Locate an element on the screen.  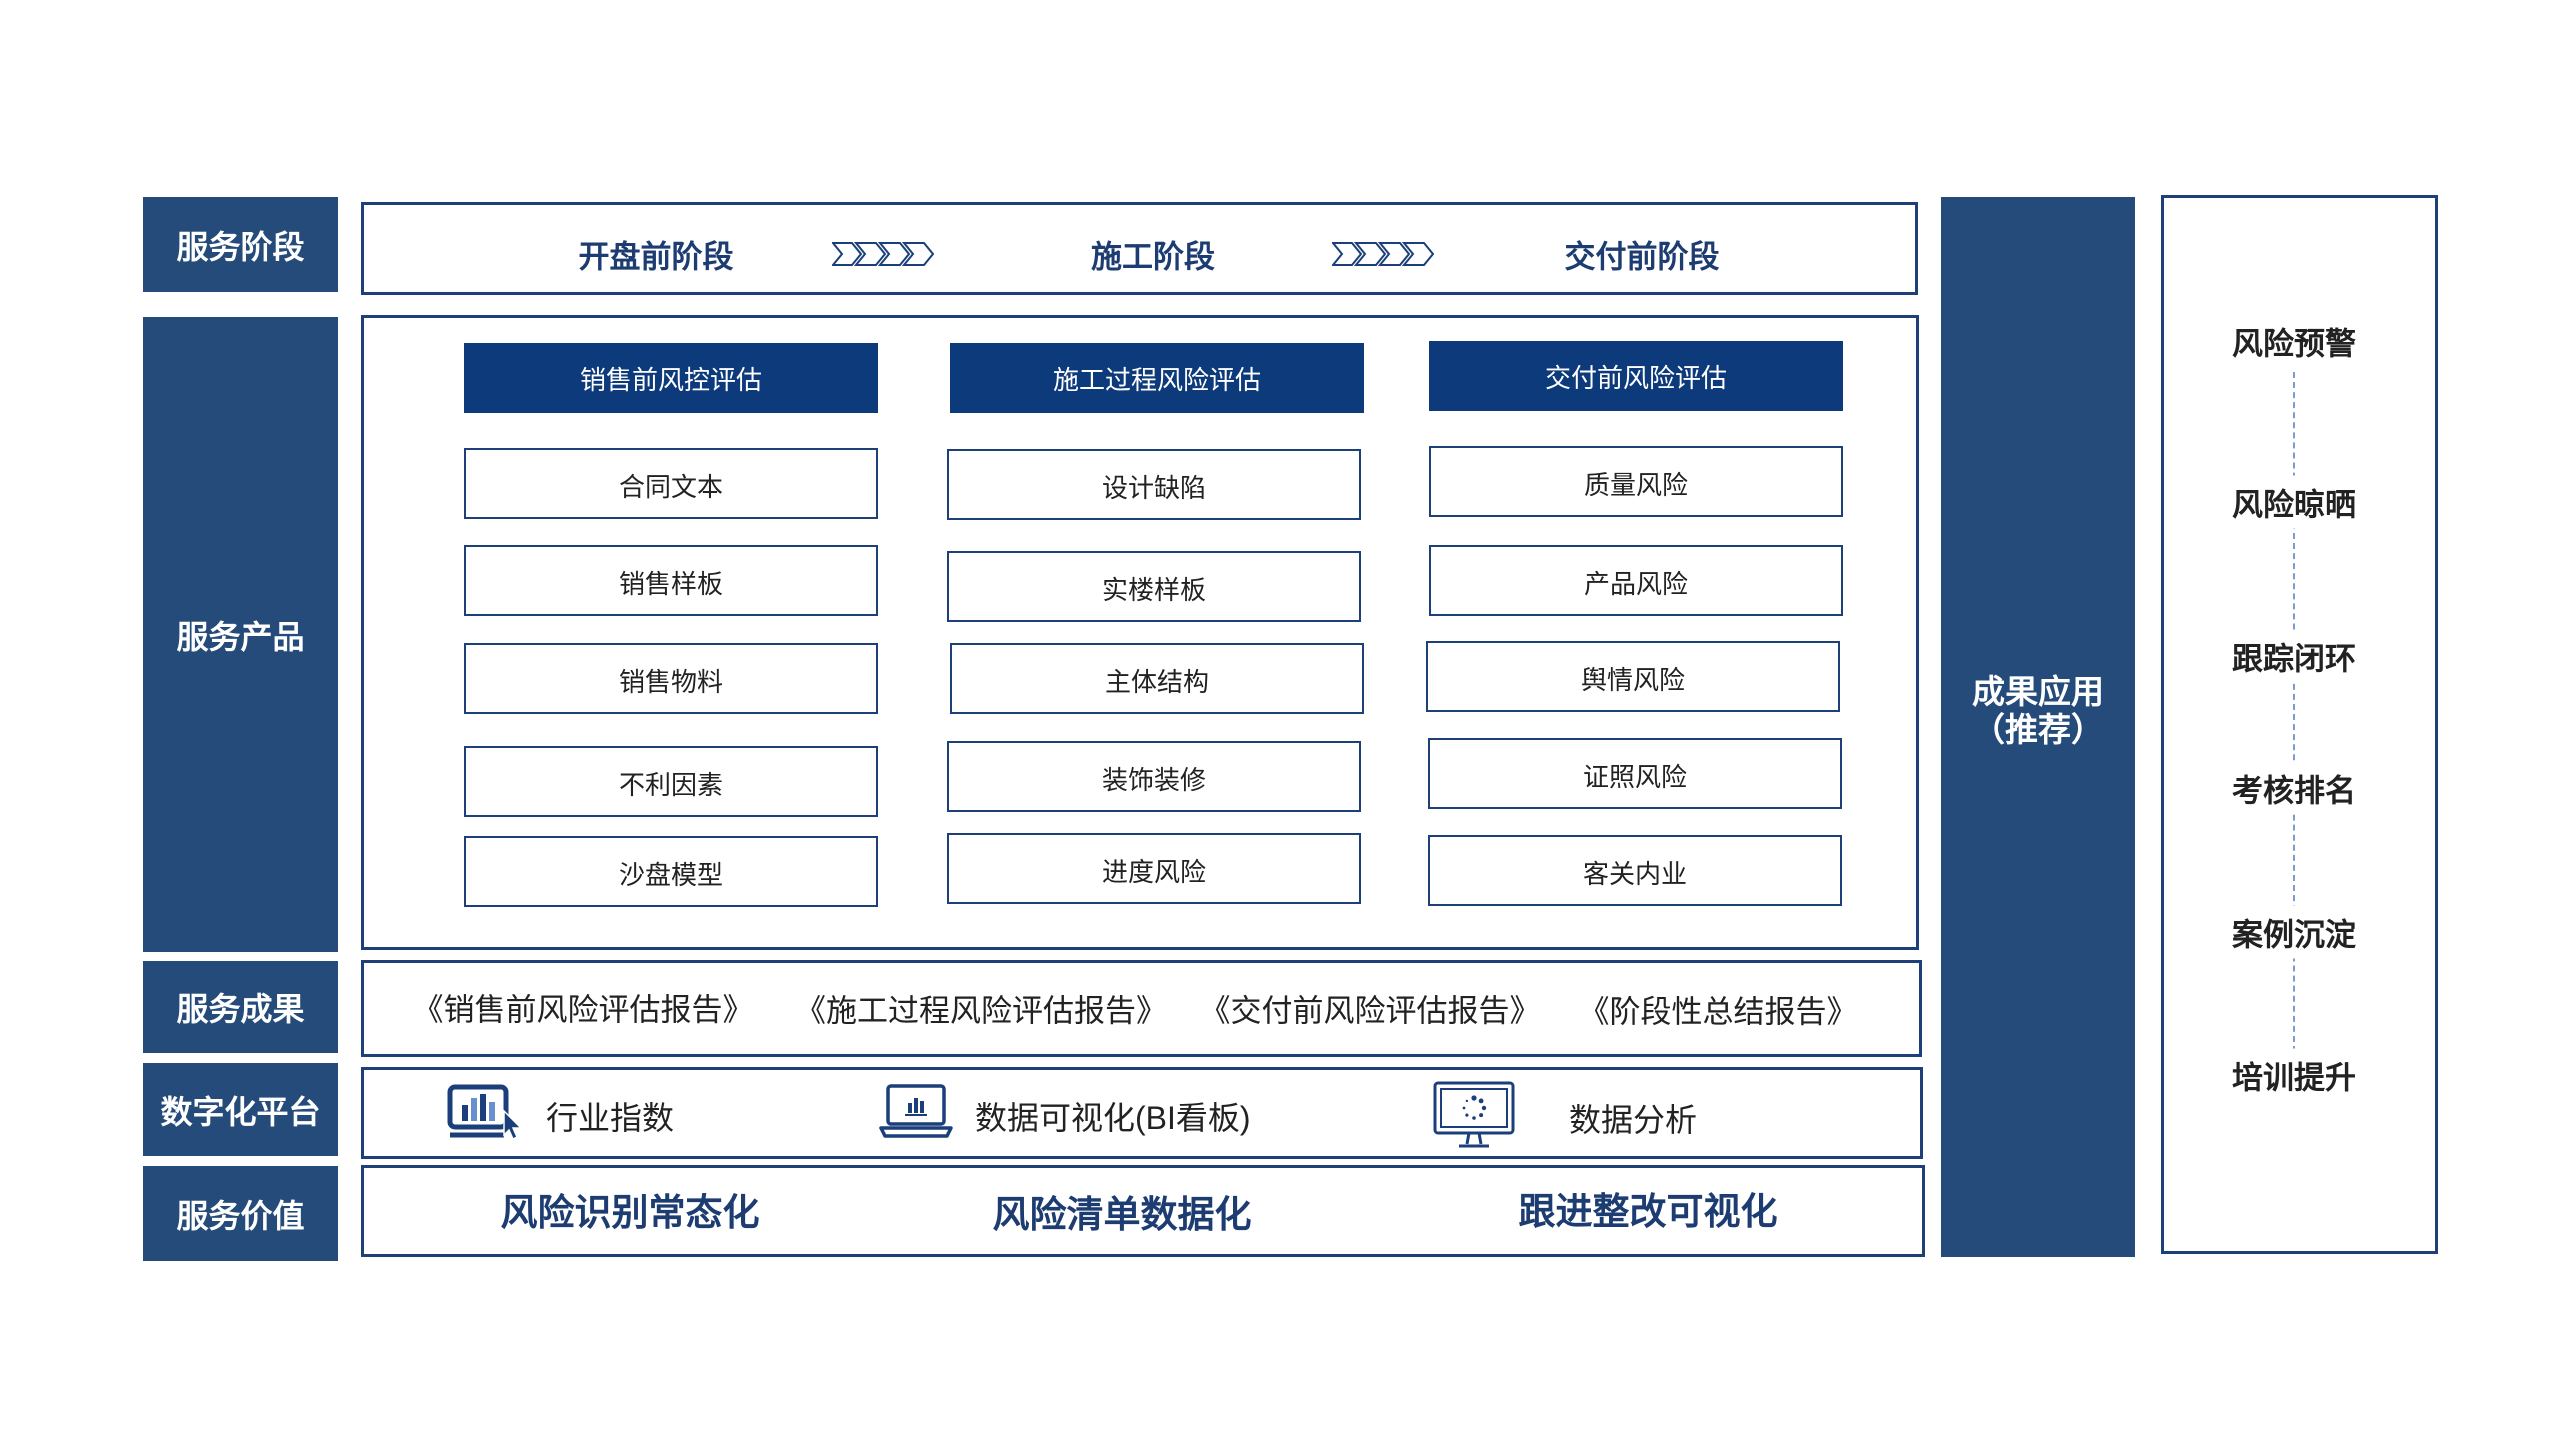
stage-construction: 施工阶段 is located at coordinates (1153, 257).